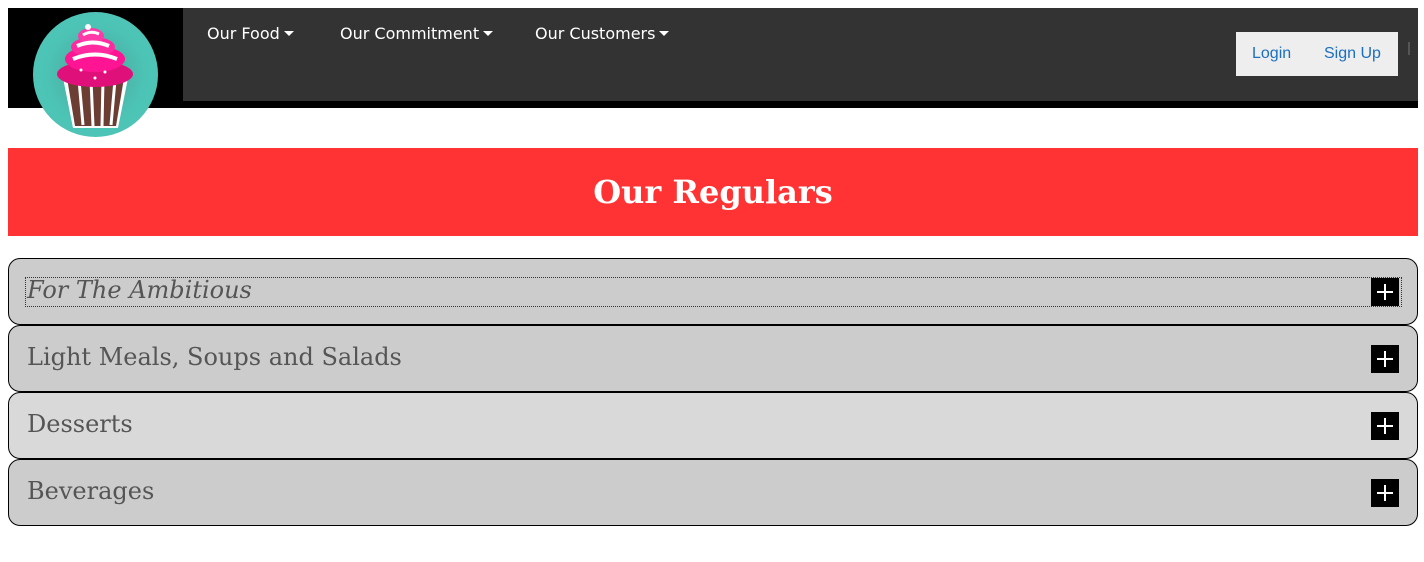 This screenshot has height=562, width=1424. Describe the element at coordinates (713, 358) in the screenshot. I see `accordion-item-light-meals: Light Meals, Soups and Salads` at that location.